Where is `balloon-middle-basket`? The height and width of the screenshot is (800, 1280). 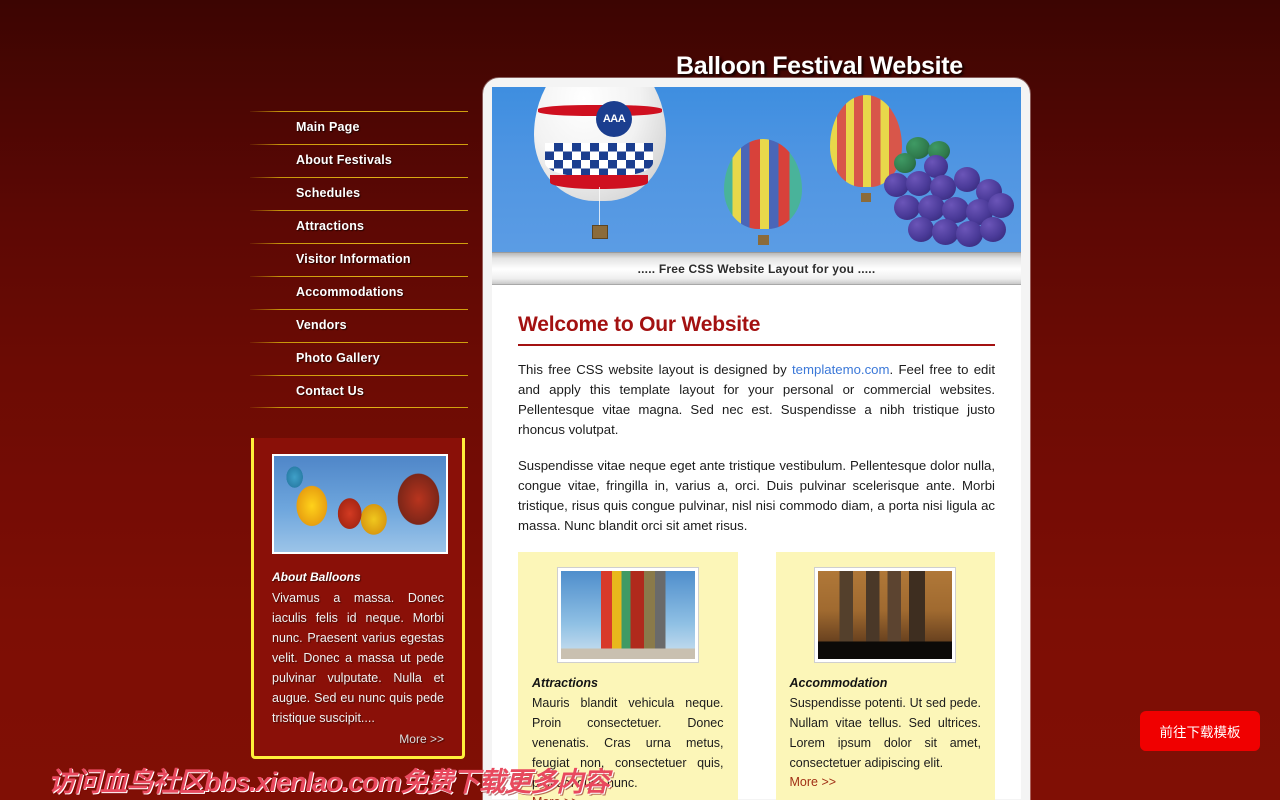 balloon-middle-basket is located at coordinates (763, 240).